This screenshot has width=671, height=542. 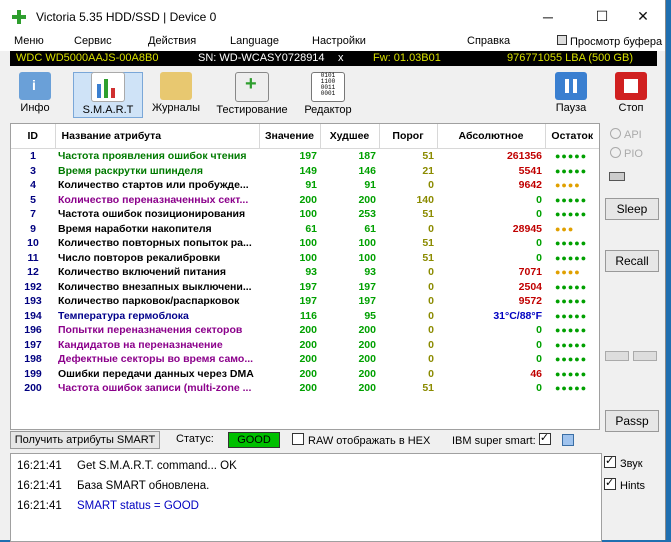 I want to click on attribute-raw: 9642, so click(x=530, y=185).